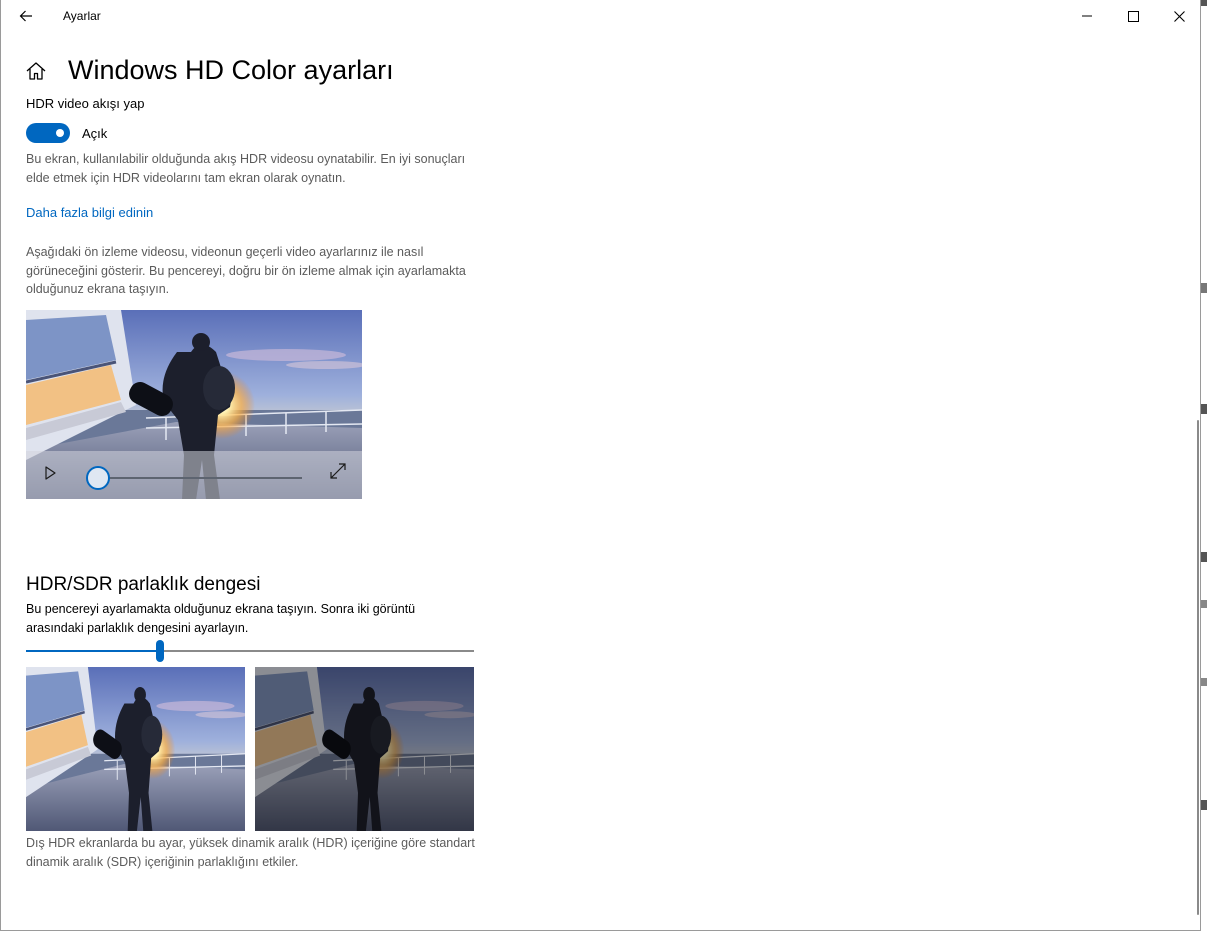  I want to click on brightness-balance-heading: HDR/SDR parlaklık dengesi, so click(143, 584).